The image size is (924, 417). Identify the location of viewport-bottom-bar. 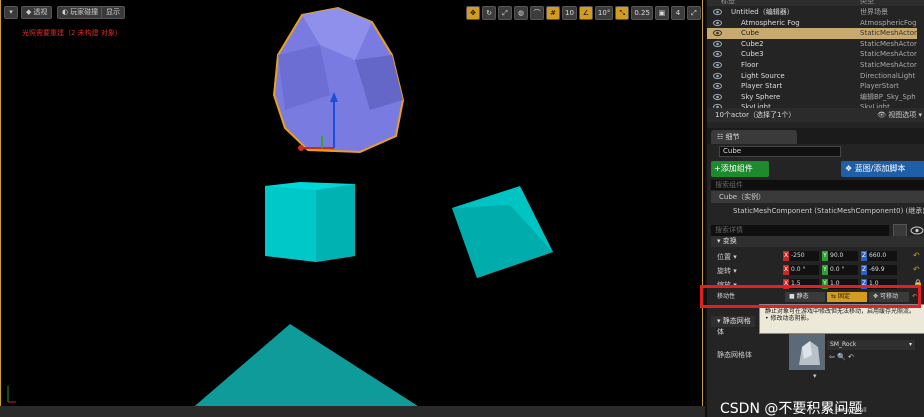
(352, 411).